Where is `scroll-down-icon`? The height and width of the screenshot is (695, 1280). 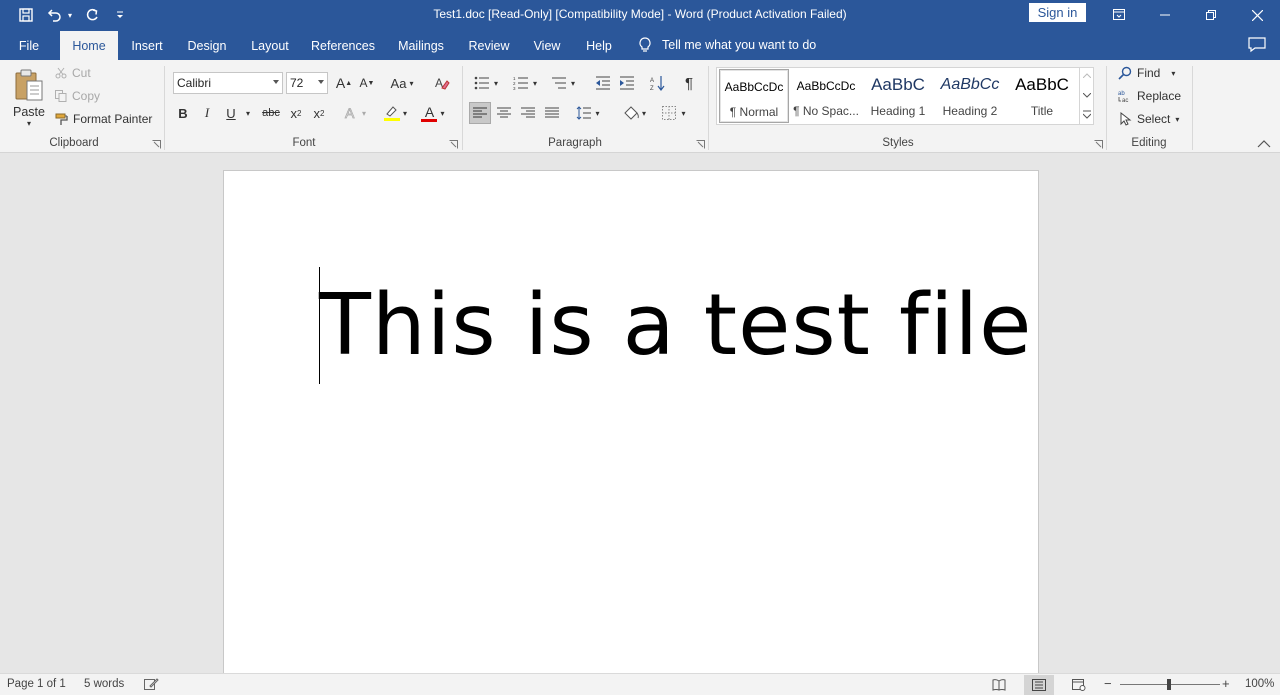
scroll-down-icon is located at coordinates (1087, 95).